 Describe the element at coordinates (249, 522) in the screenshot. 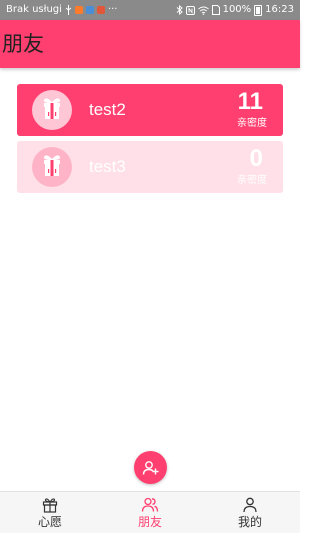

I see `nav-label: 我的` at that location.